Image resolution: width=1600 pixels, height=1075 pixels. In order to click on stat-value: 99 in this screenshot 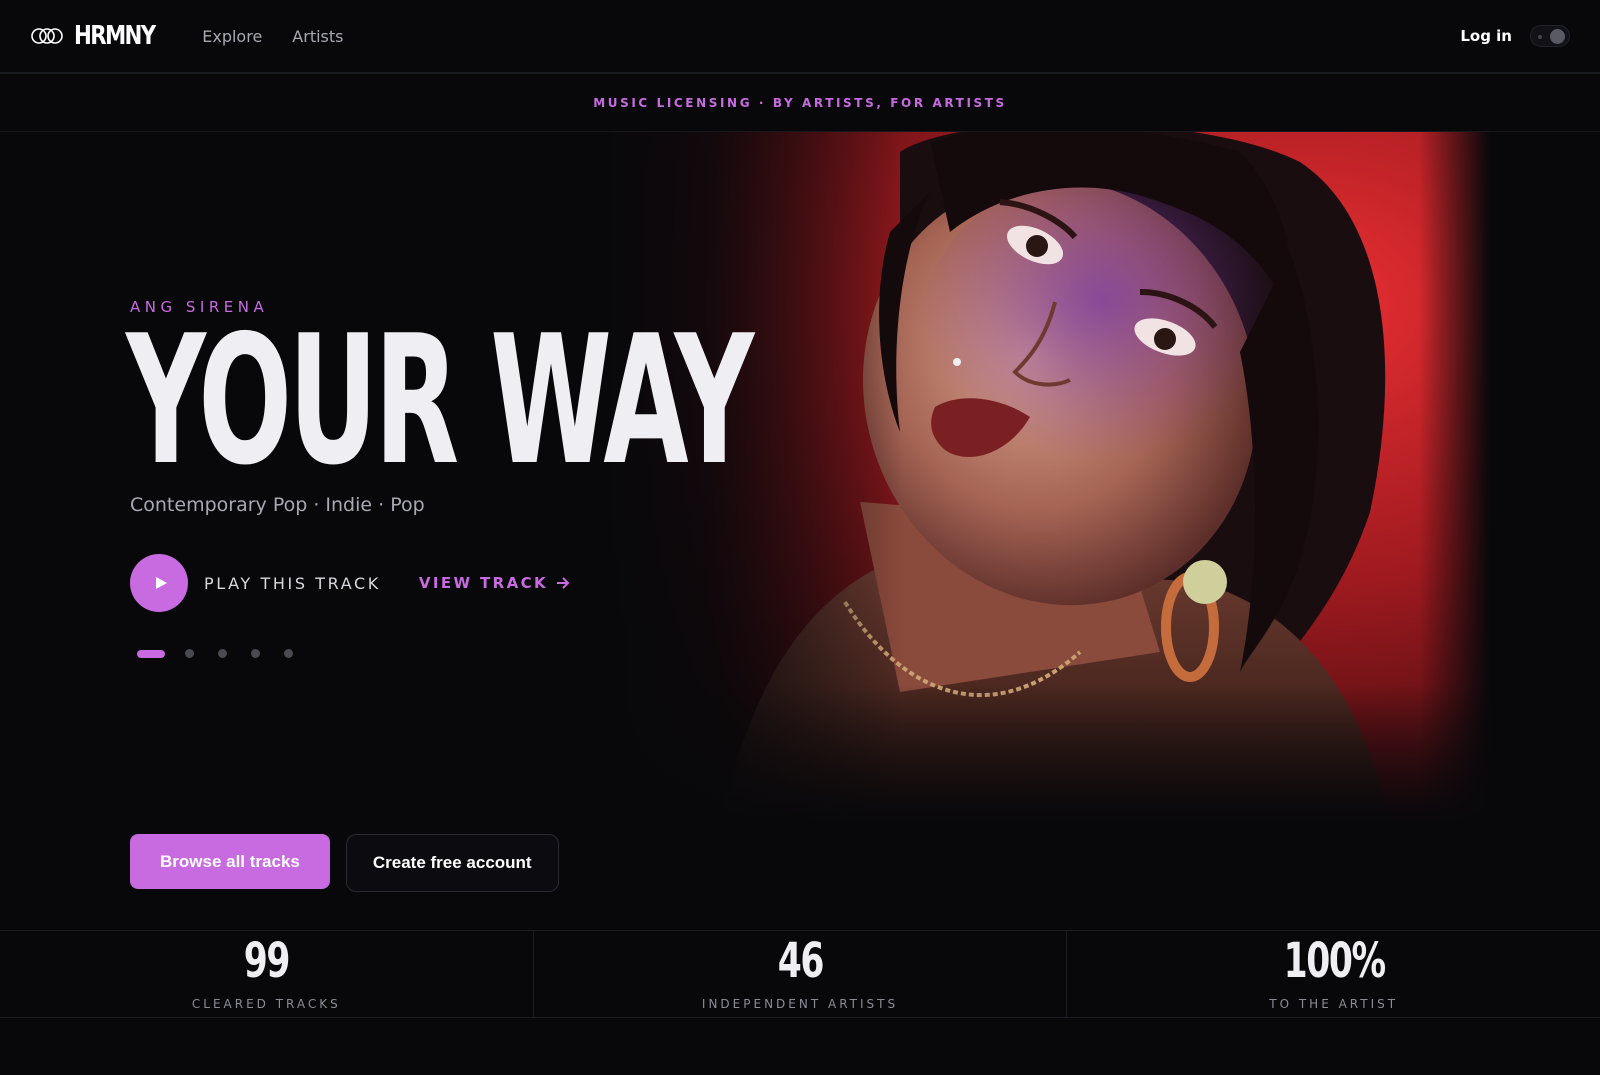, I will do `click(267, 961)`.